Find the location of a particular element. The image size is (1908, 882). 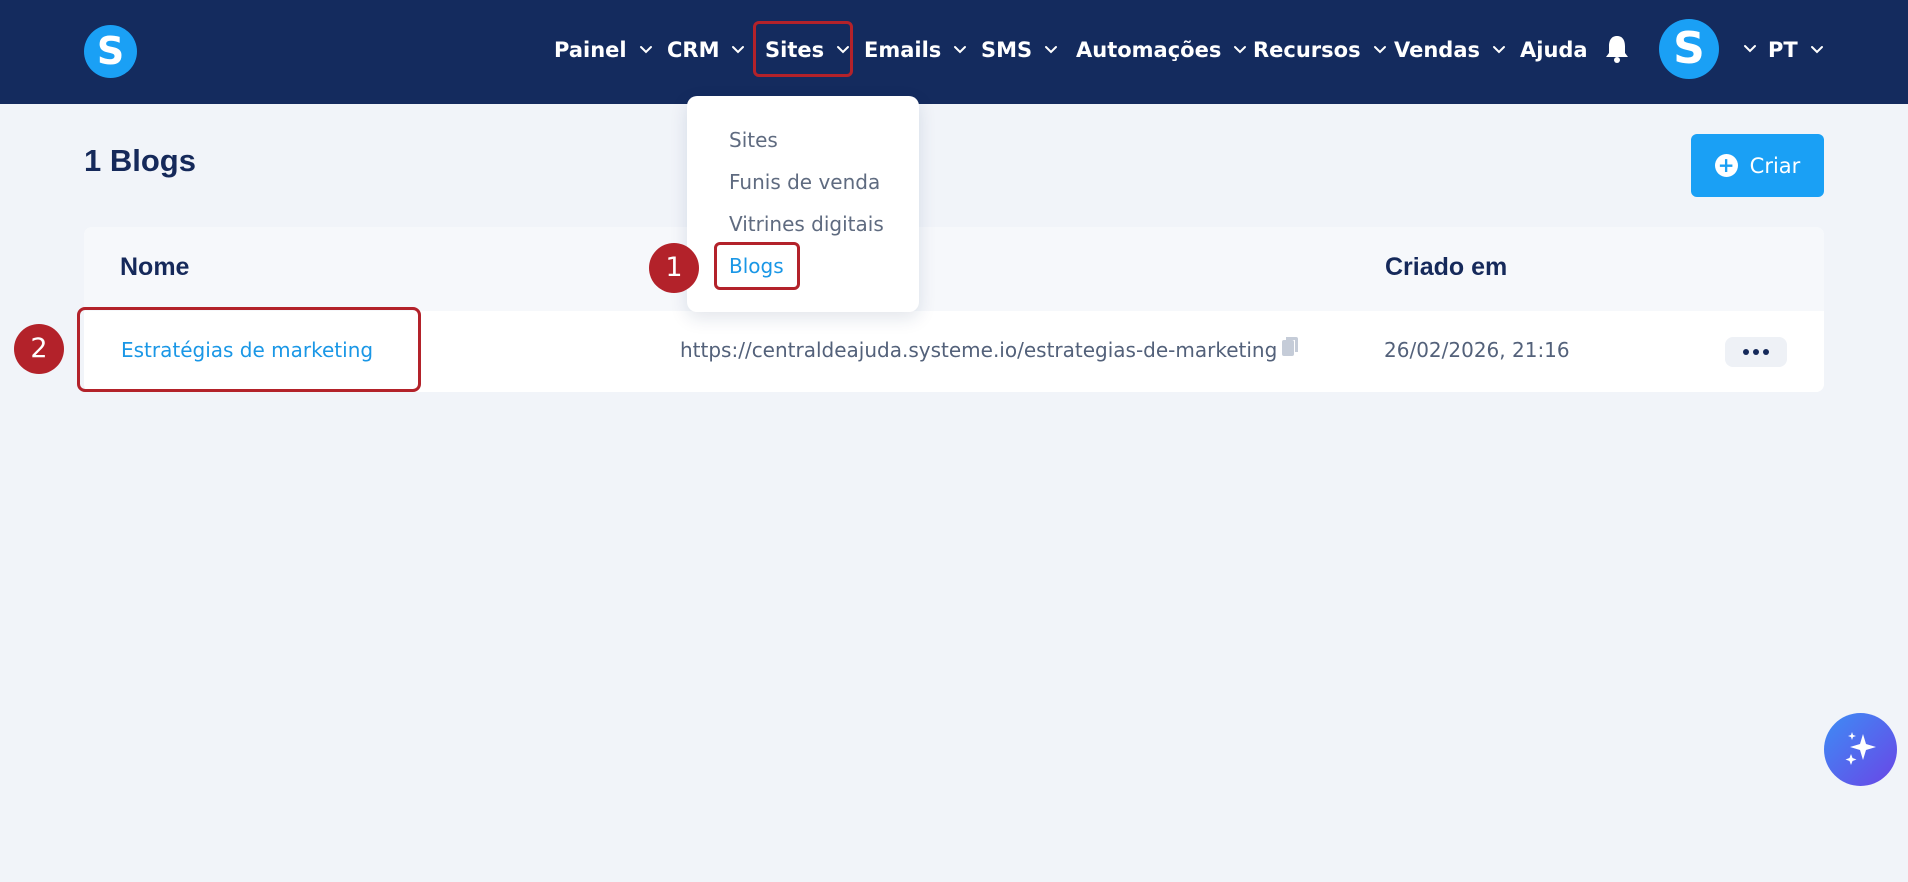

page-title: 1 Blogs is located at coordinates (140, 160).